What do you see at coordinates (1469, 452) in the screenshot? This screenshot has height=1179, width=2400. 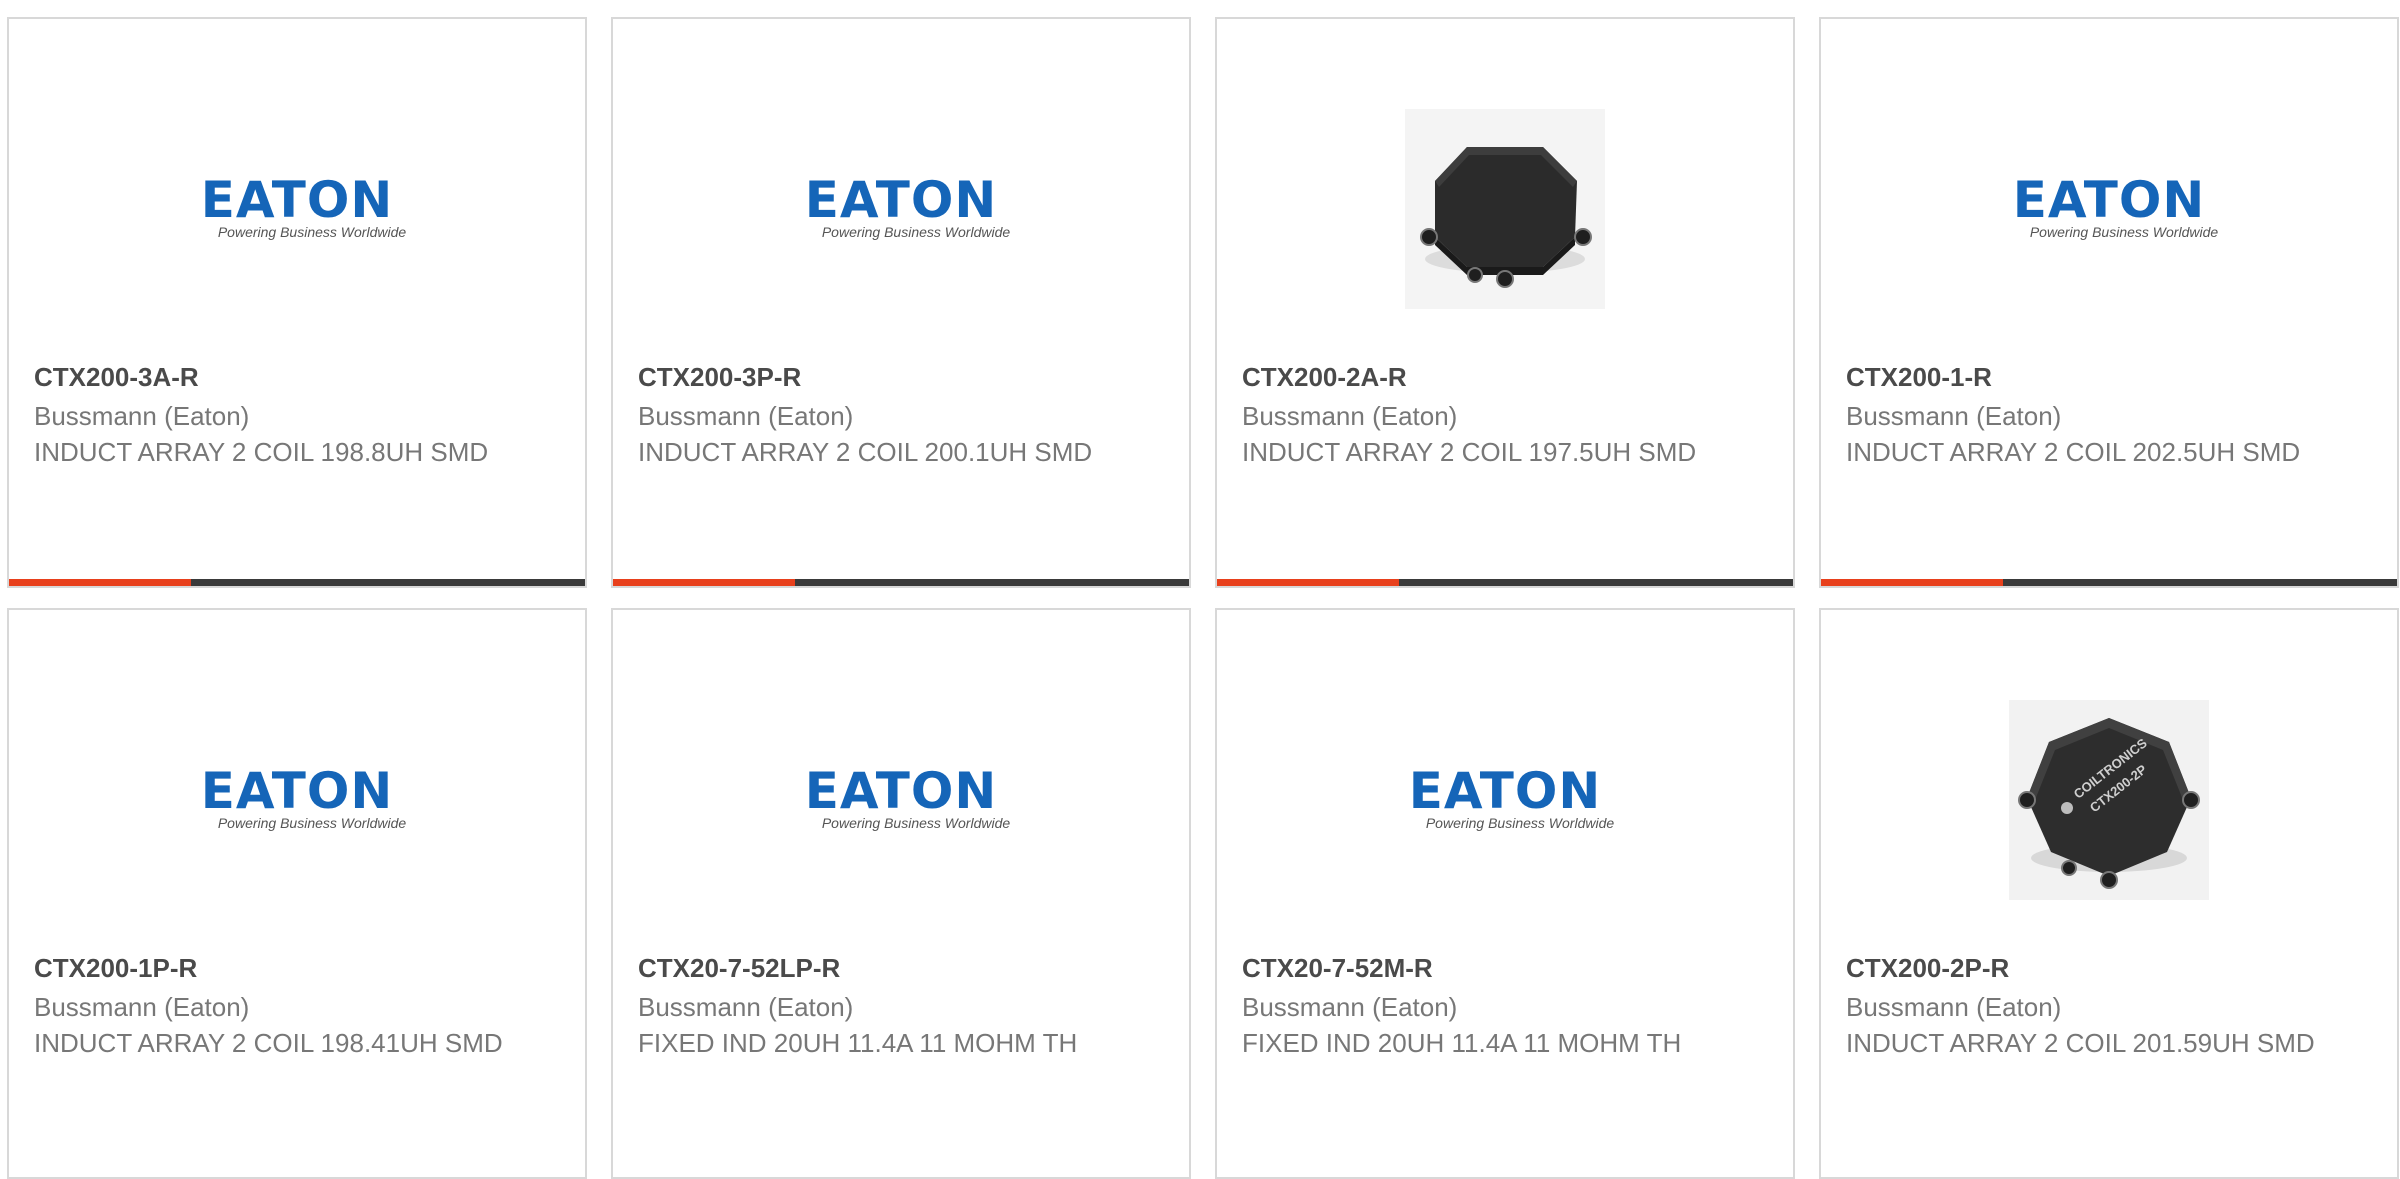 I see `description: INDUCT ARRAY 2 COIL 197.5UH SMD` at bounding box center [1469, 452].